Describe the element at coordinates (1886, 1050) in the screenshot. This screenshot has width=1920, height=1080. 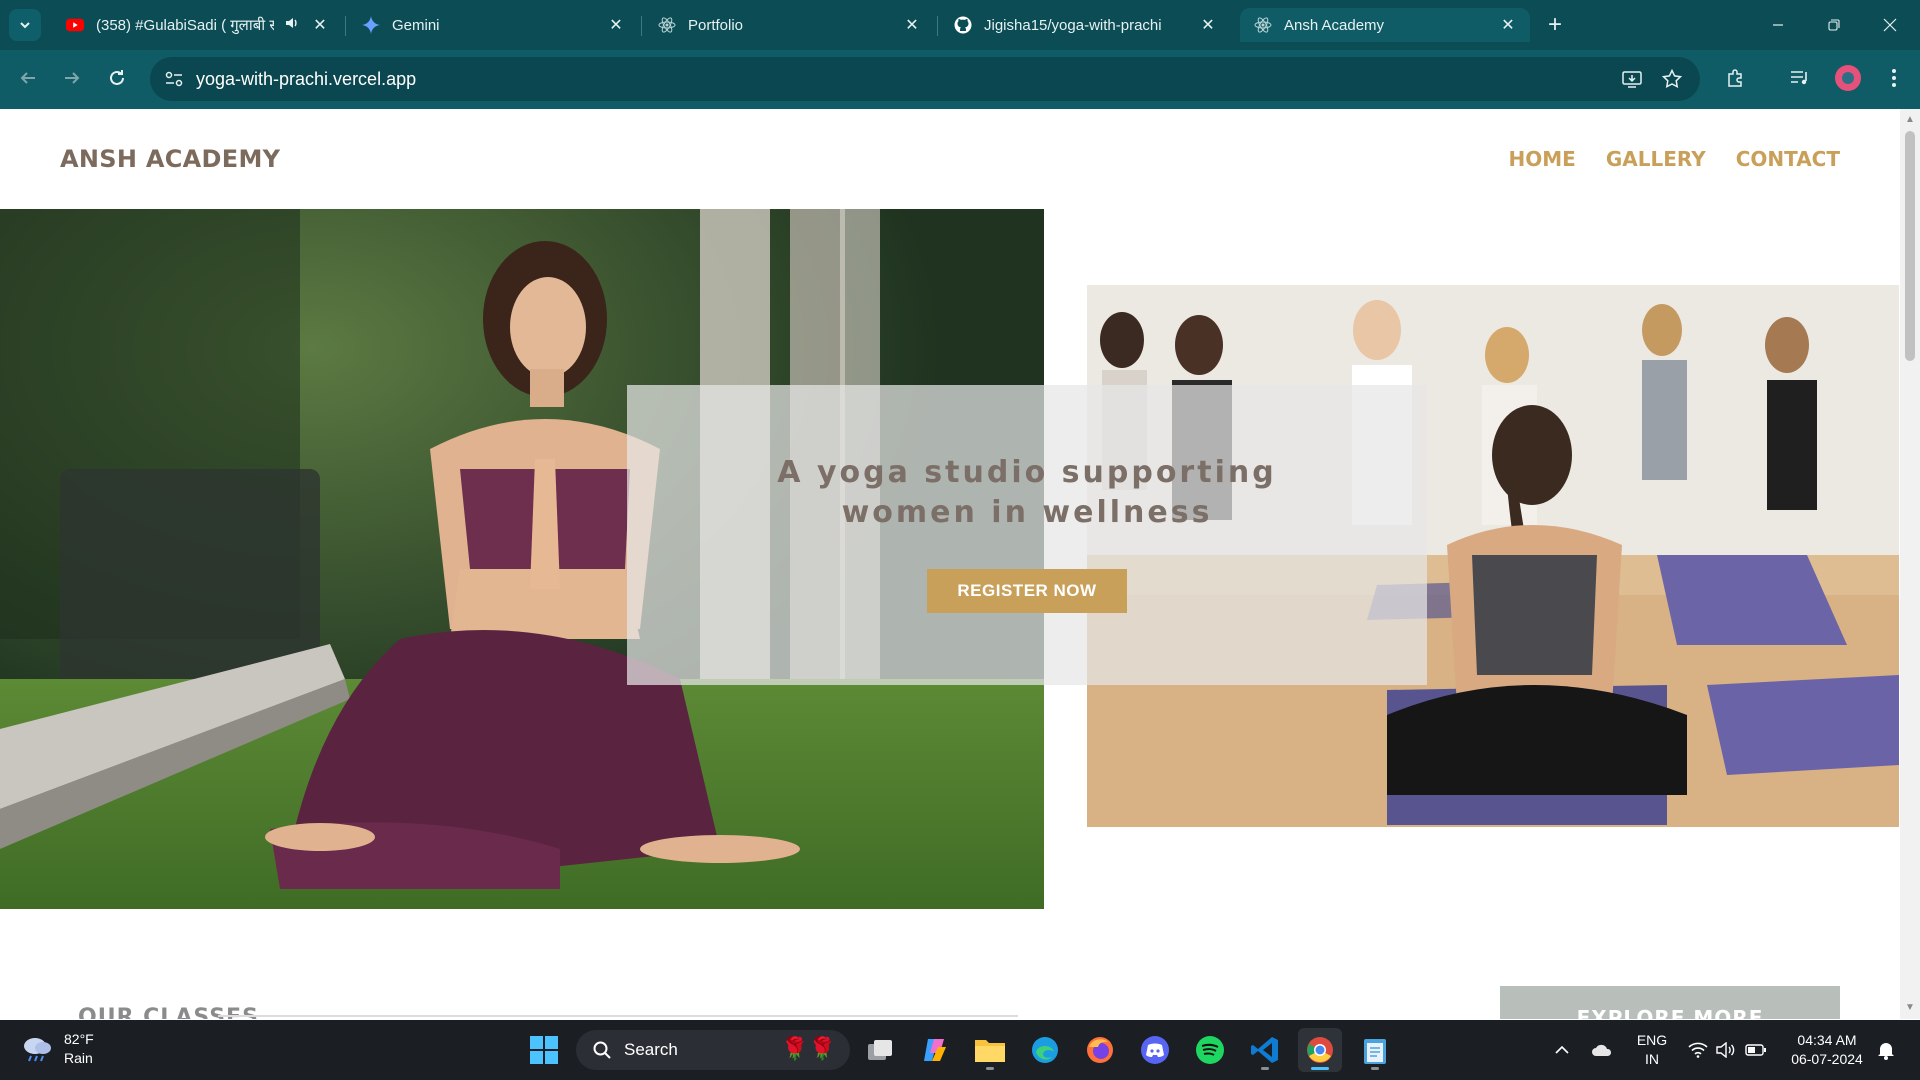
I see `notification-bell-icon` at that location.